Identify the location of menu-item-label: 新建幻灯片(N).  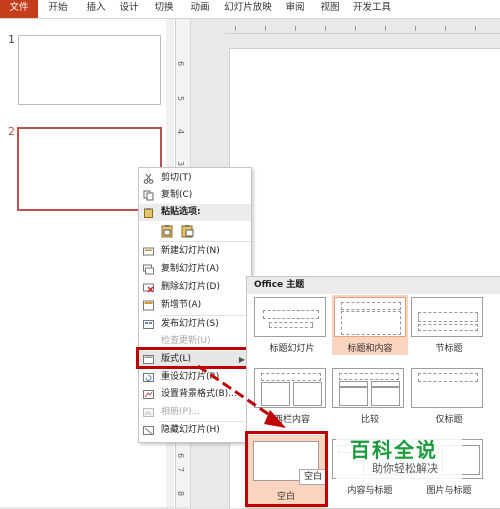
(190, 251).